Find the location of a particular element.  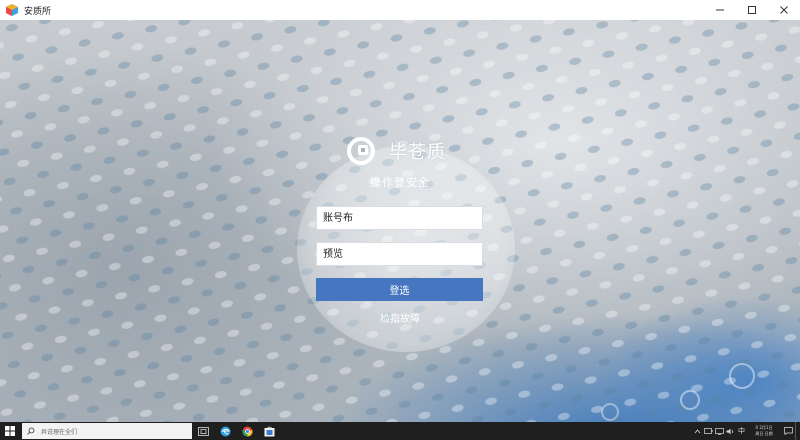

volume-icon is located at coordinates (730, 431).